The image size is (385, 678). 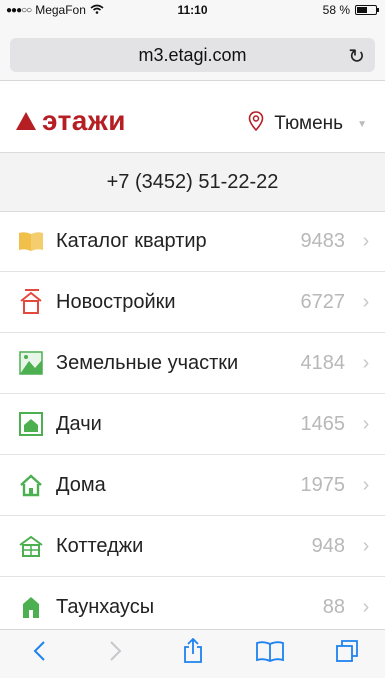 What do you see at coordinates (100, 545) in the screenshot?
I see `list-item-label: Коттеджи` at bounding box center [100, 545].